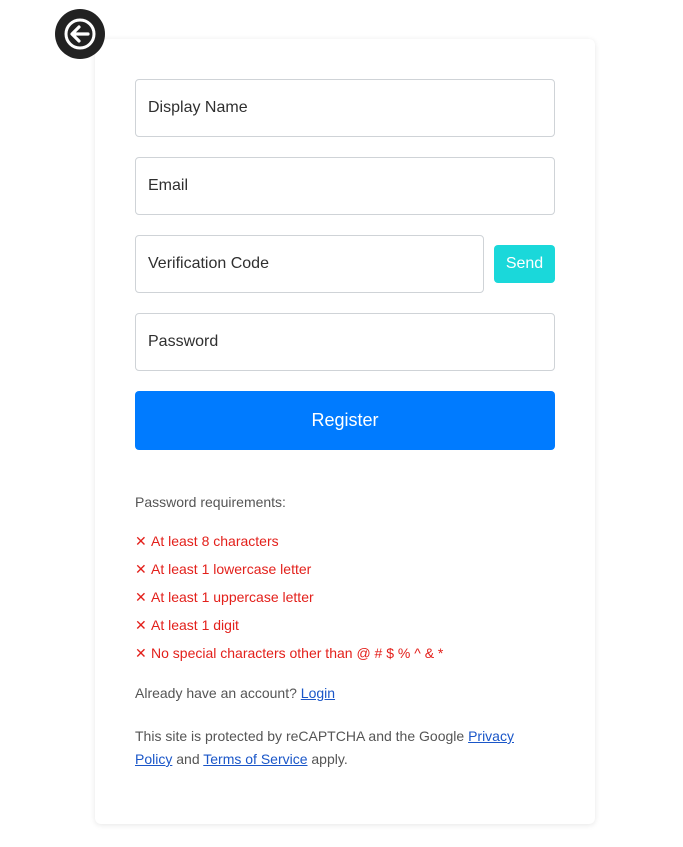 This screenshot has height=847, width=683. Describe the element at coordinates (318, 693) in the screenshot. I see `login-link: Login` at that location.